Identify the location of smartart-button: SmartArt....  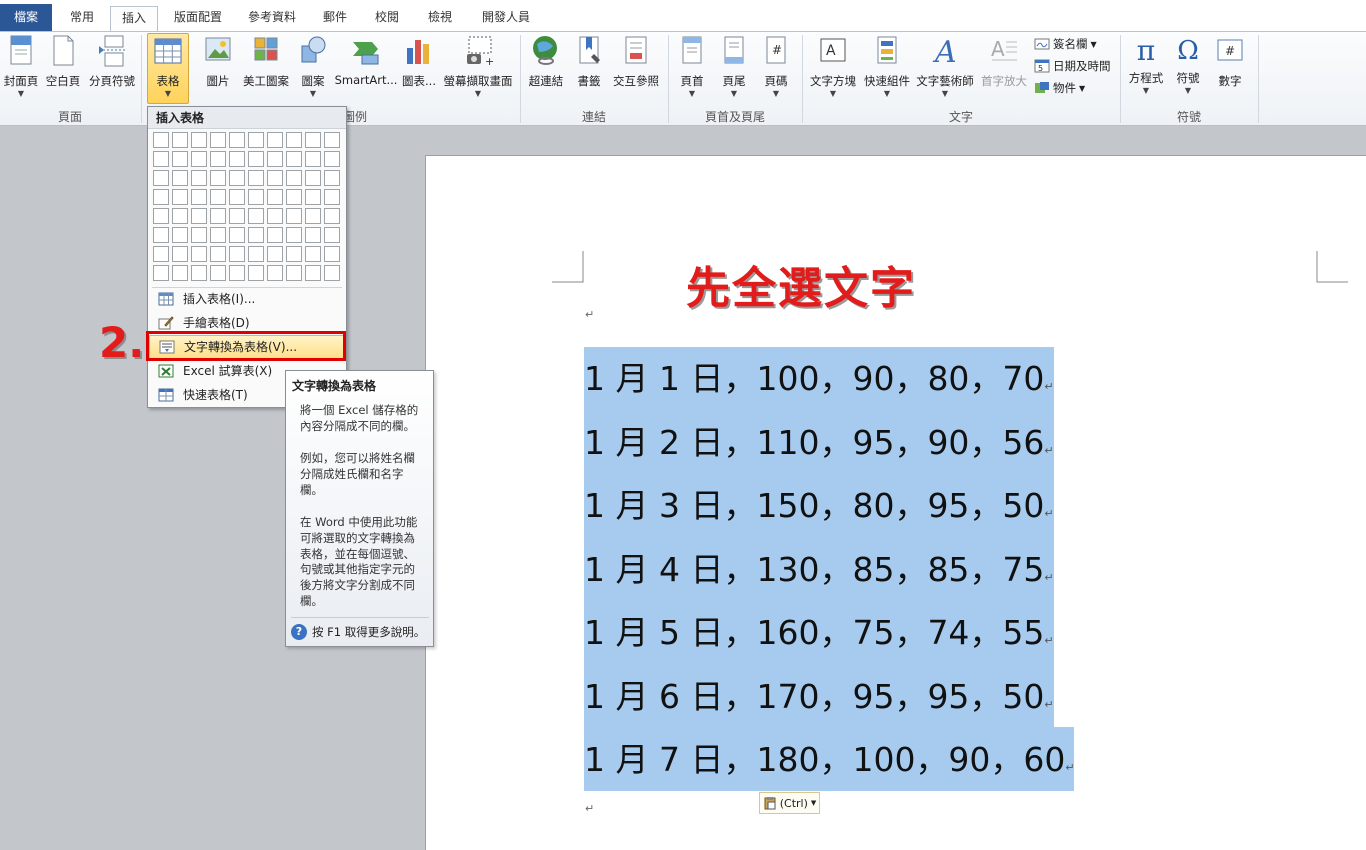
(366, 60).